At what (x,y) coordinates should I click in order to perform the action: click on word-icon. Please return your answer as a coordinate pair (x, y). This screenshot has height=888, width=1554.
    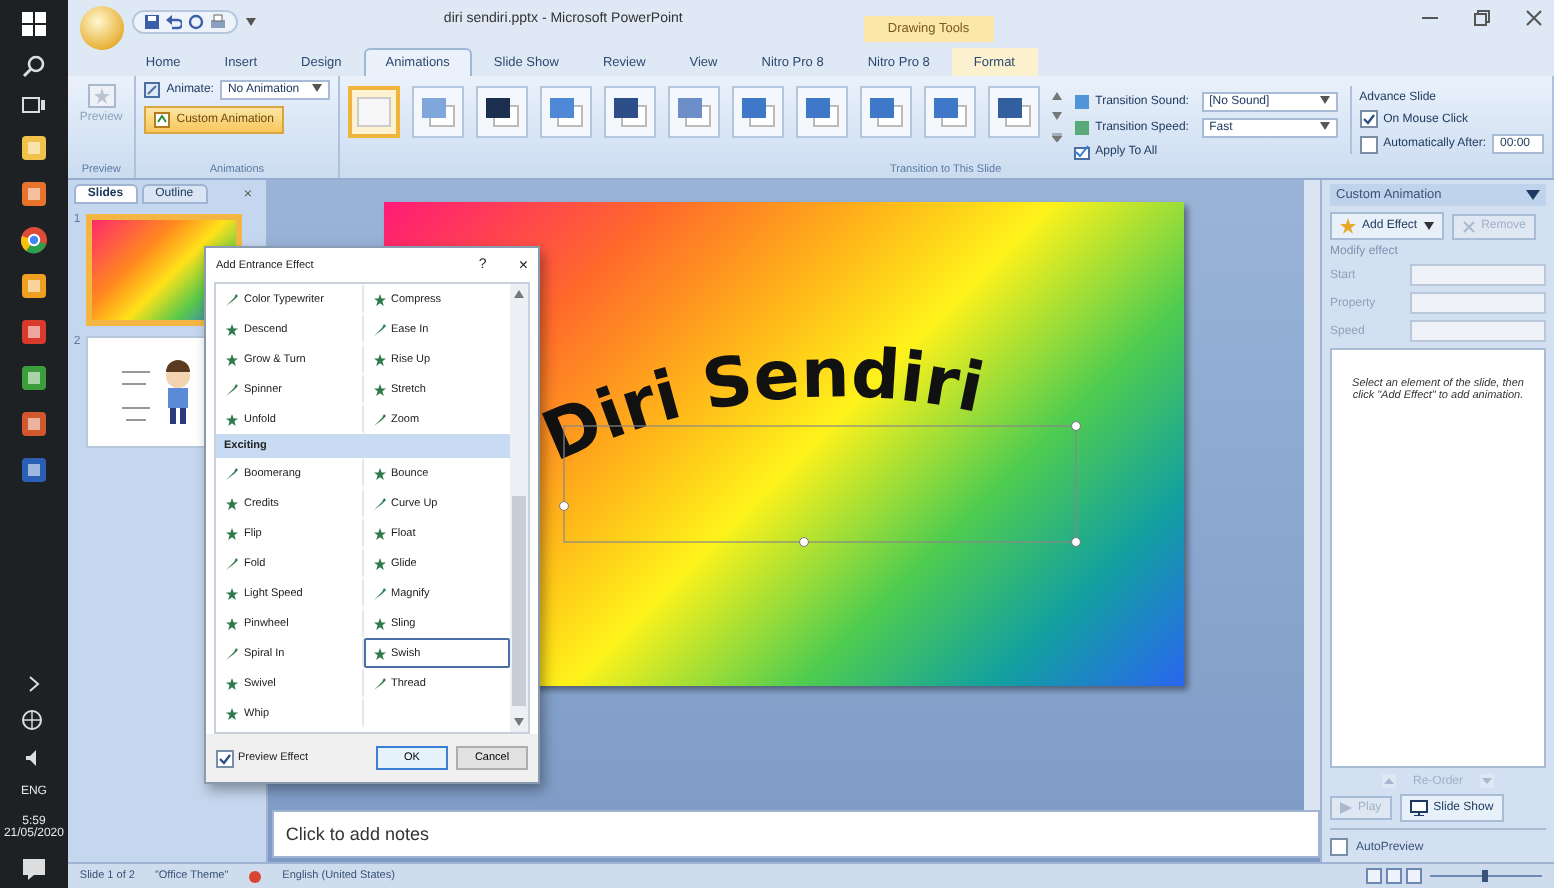
    Looking at the image, I should click on (33, 470).